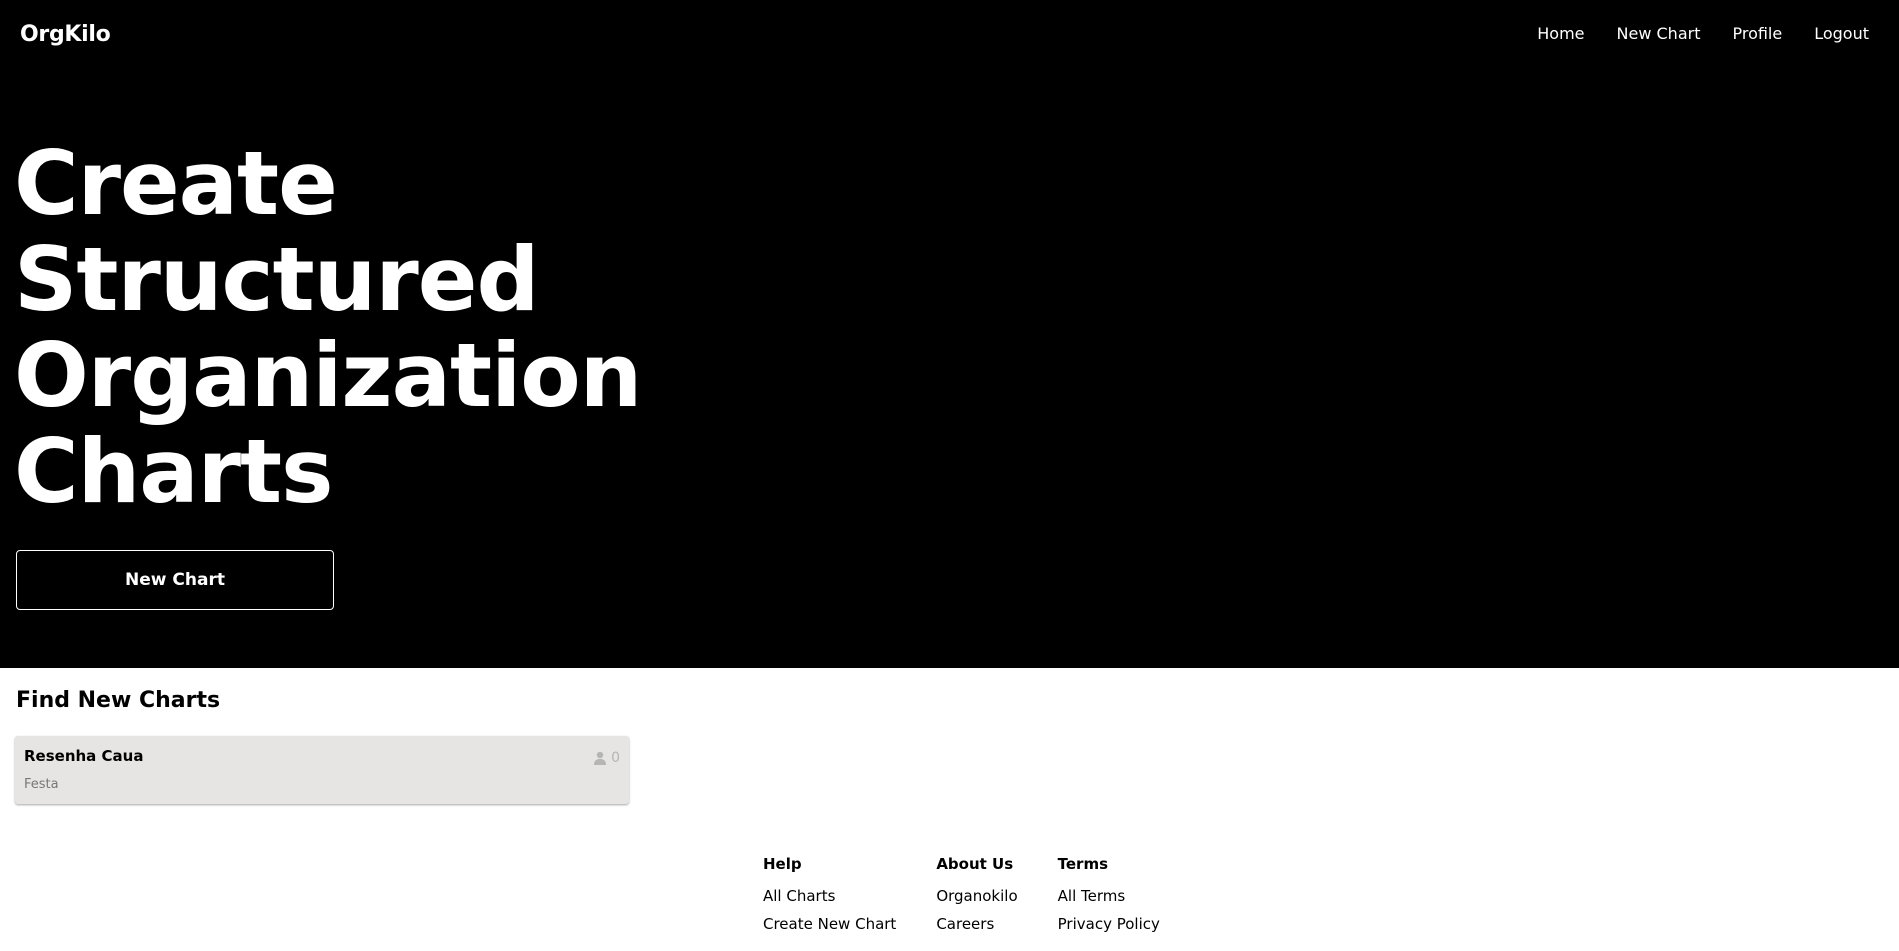  Describe the element at coordinates (118, 700) in the screenshot. I see `find-charts-title: Find New Charts` at that location.